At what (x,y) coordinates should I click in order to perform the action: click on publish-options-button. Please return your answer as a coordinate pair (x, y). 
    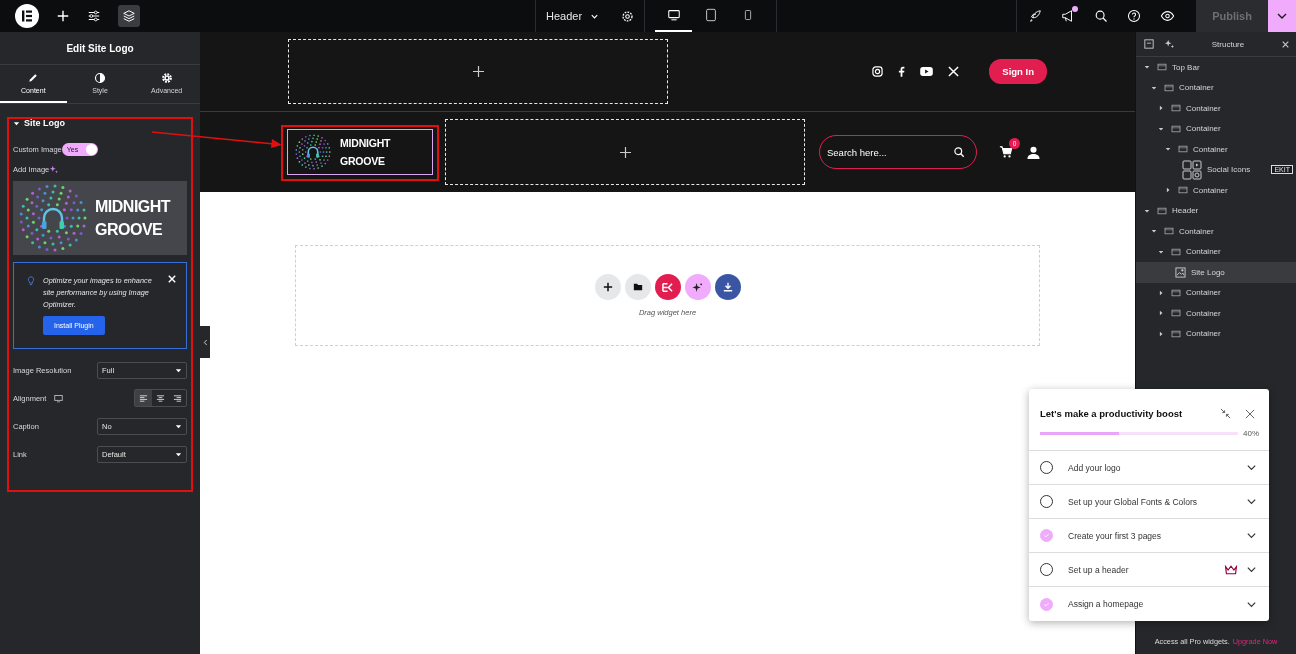
    Looking at the image, I should click on (1282, 16).